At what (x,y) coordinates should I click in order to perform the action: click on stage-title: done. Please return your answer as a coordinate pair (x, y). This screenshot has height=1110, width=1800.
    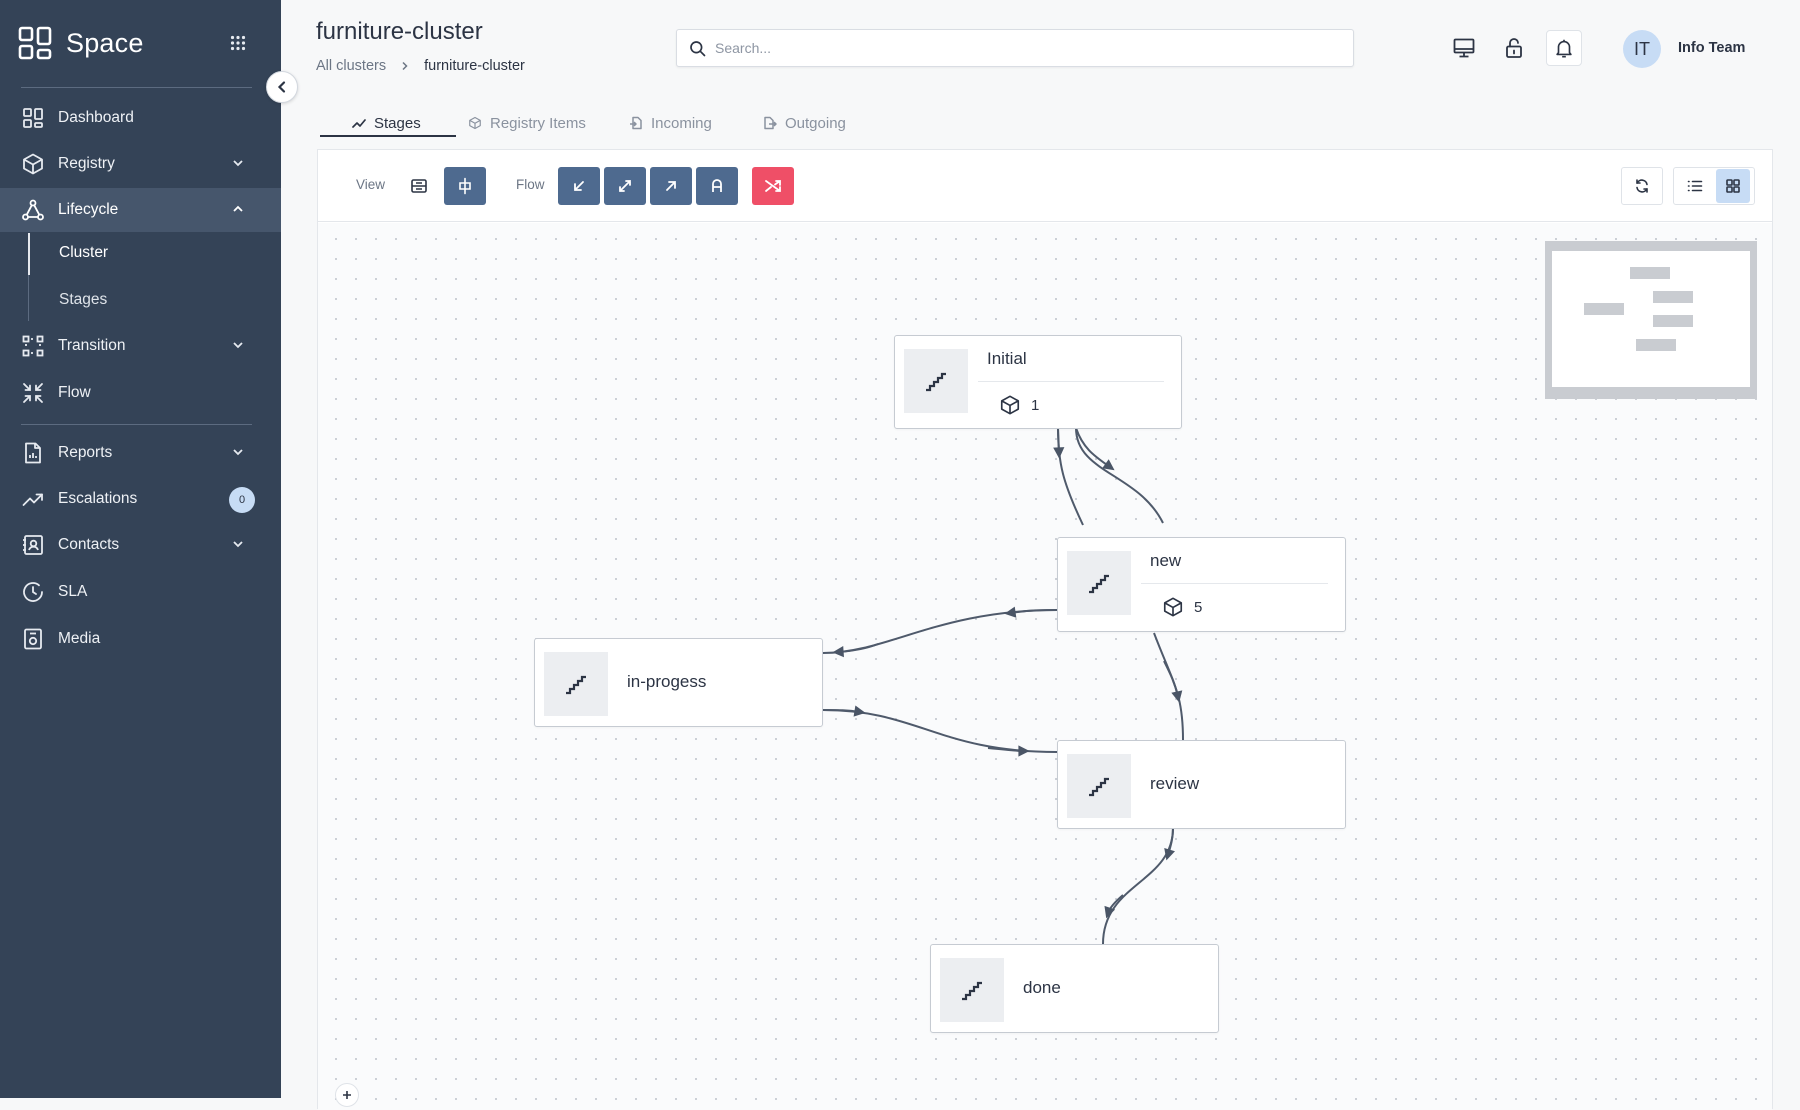
    Looking at the image, I should click on (1042, 987).